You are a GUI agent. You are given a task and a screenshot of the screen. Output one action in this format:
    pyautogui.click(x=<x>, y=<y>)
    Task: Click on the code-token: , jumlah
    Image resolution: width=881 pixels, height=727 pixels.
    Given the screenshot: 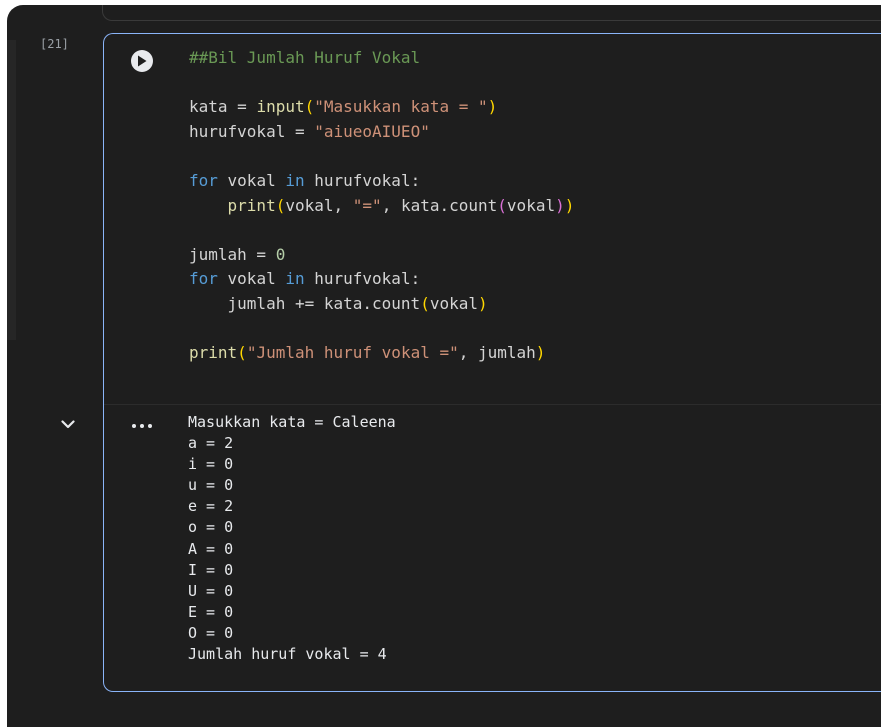 What is the action you would take?
    pyautogui.click(x=497, y=353)
    